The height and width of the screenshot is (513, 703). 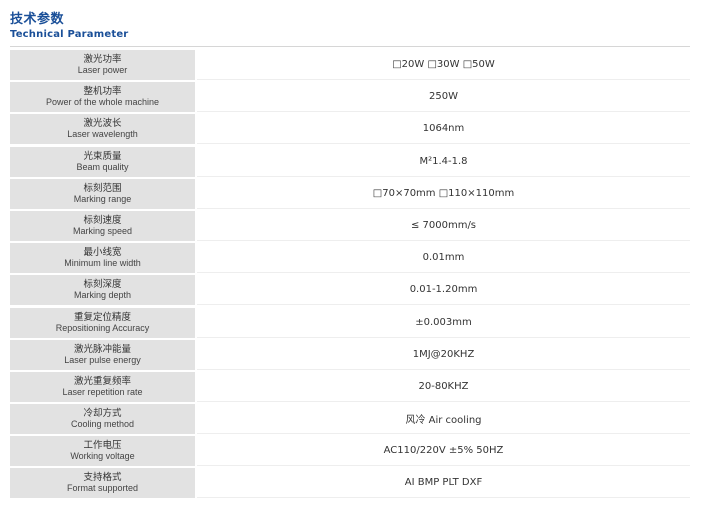 I want to click on row-label-en: Working voltage, so click(x=102, y=456).